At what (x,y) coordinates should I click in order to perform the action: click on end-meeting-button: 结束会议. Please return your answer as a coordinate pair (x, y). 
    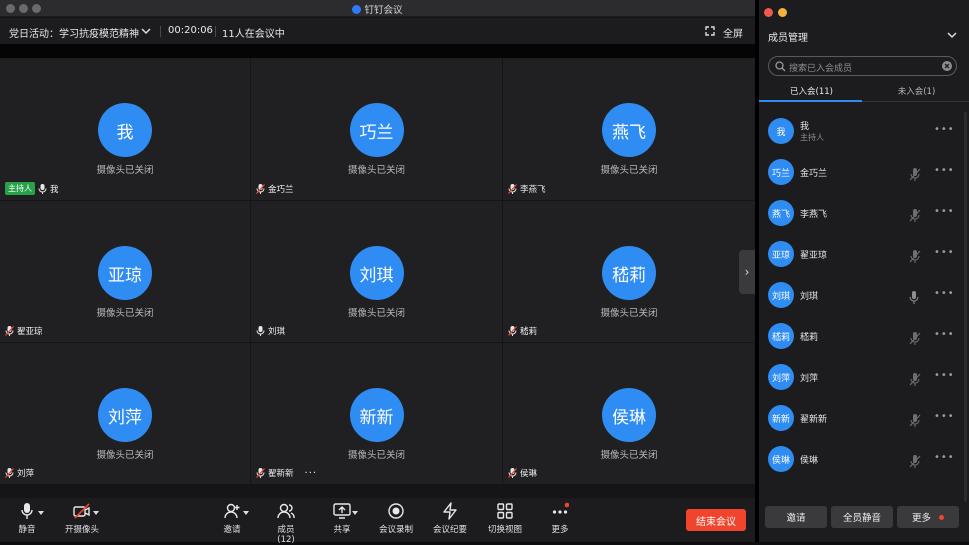
    Looking at the image, I should click on (716, 520).